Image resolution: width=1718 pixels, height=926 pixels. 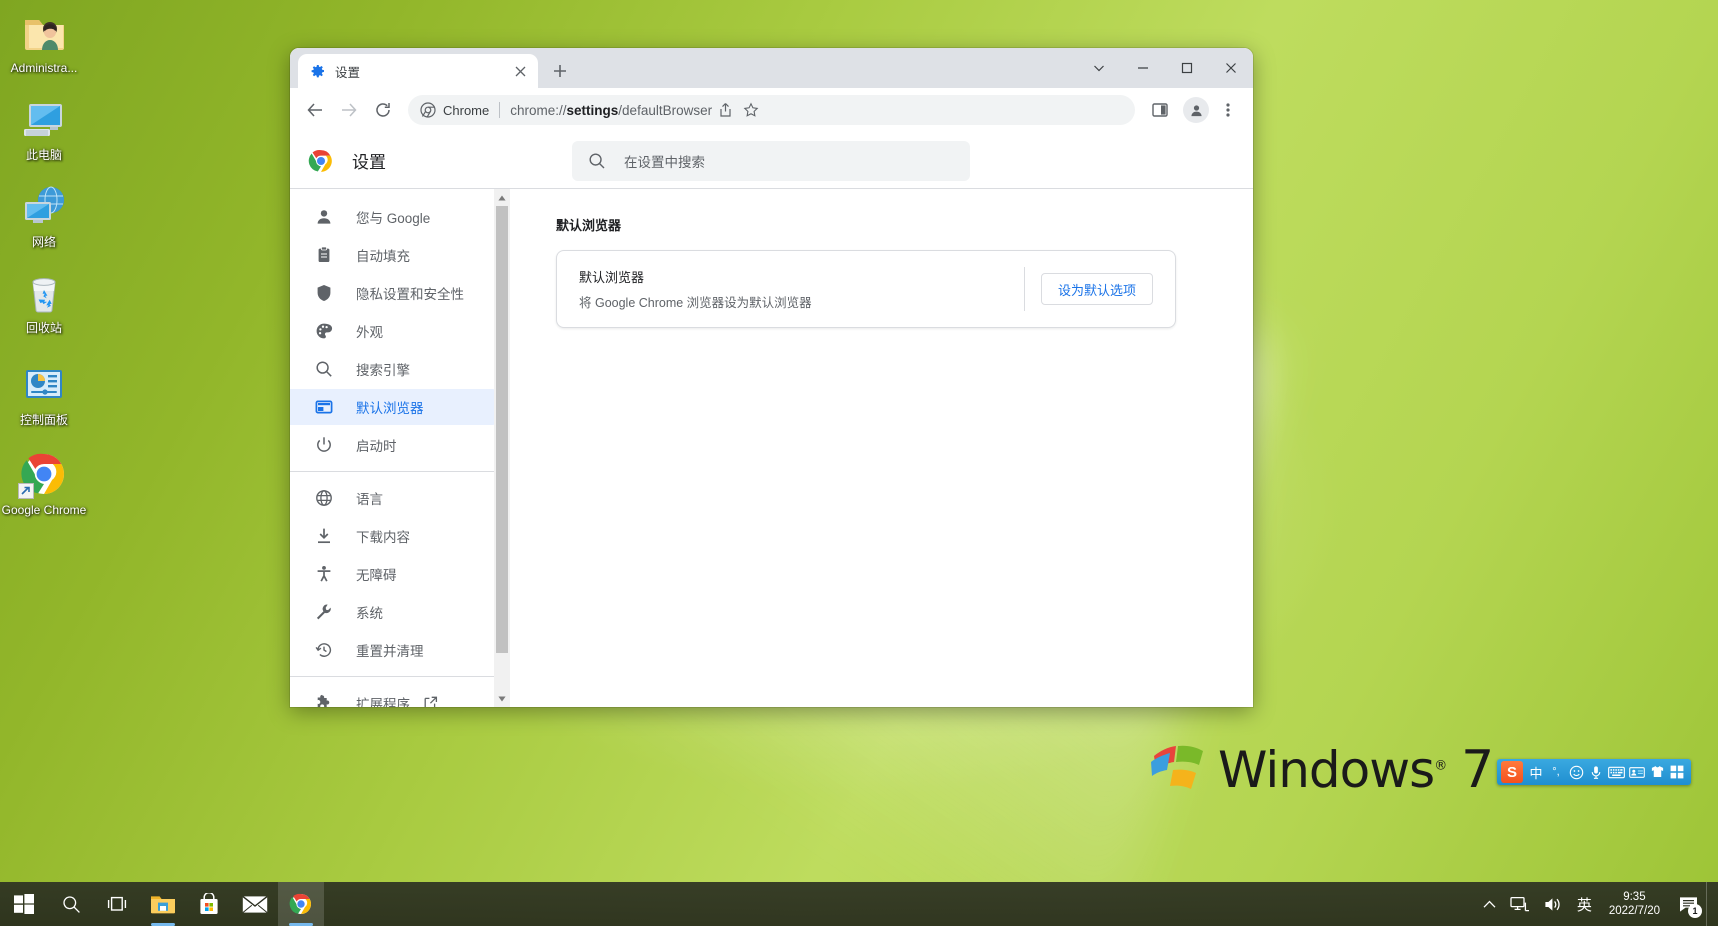 What do you see at coordinates (301, 904) in the screenshot?
I see `taskbar-chrome` at bounding box center [301, 904].